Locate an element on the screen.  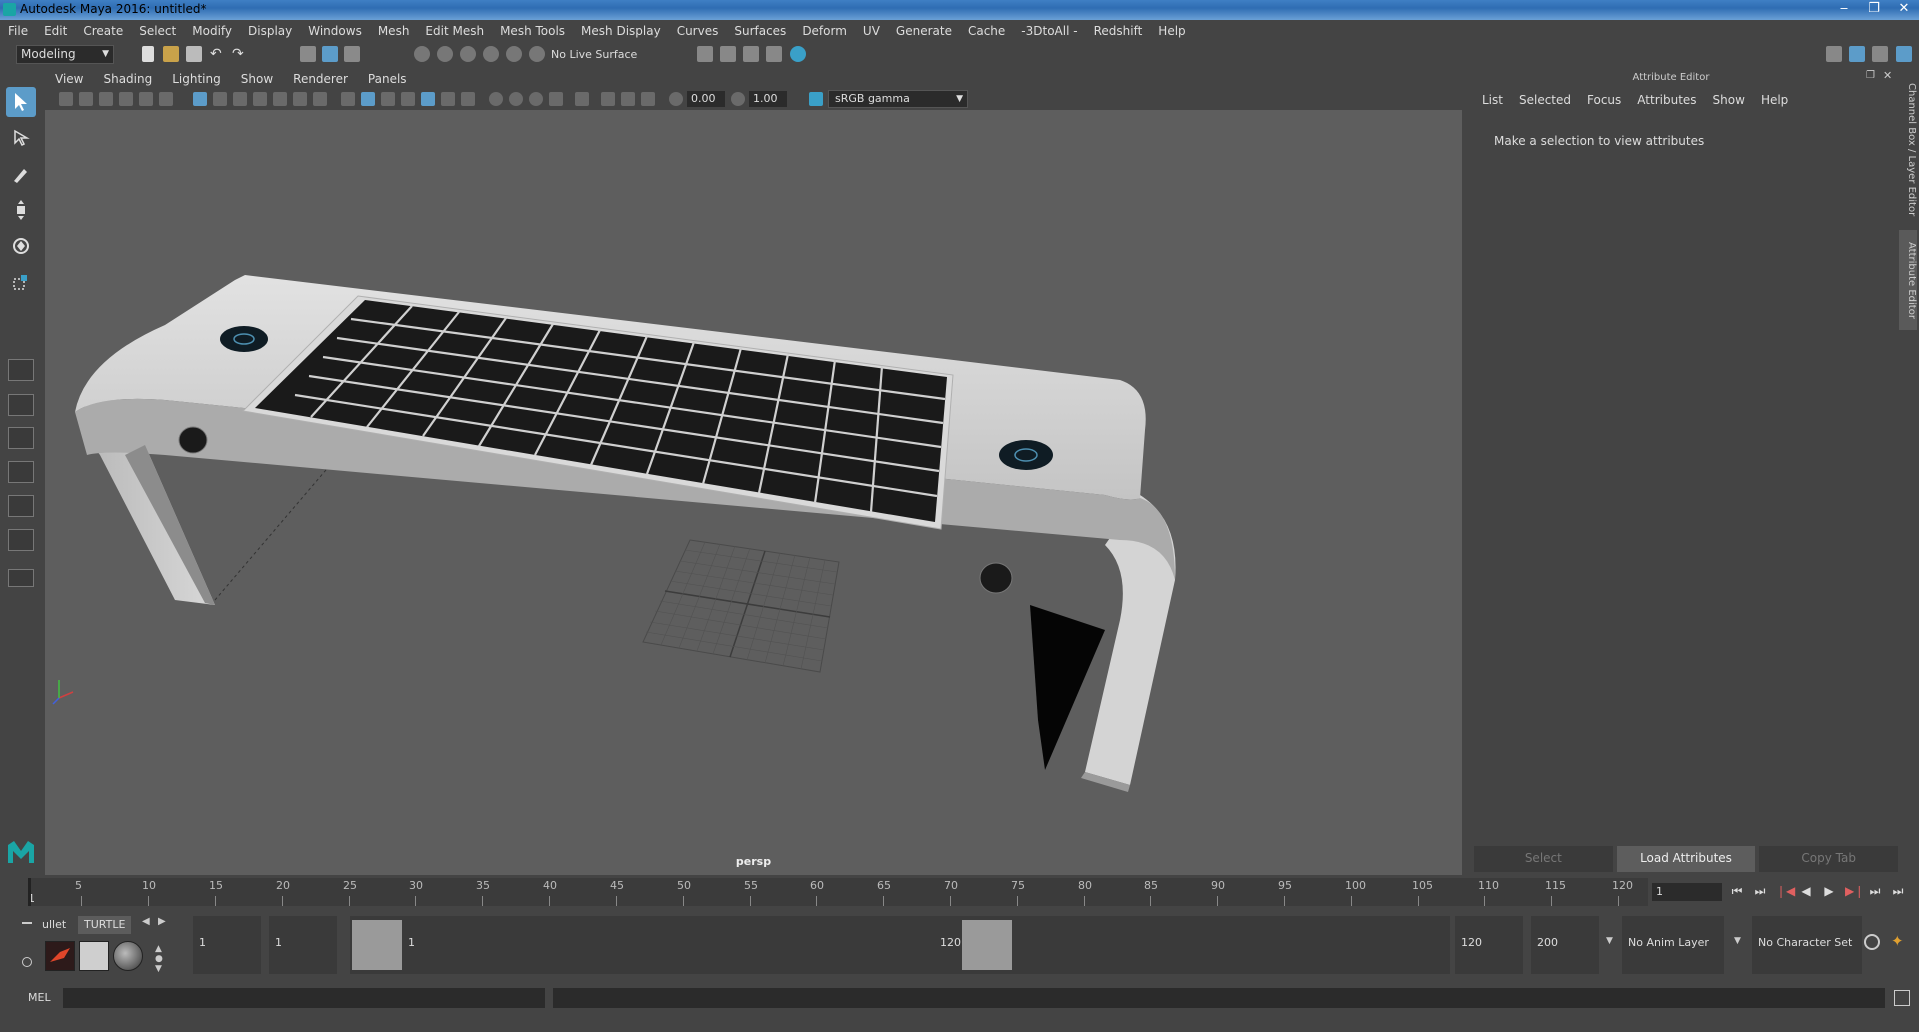
viewport-menu-lighting: Lighting is located at coordinates (196, 79).